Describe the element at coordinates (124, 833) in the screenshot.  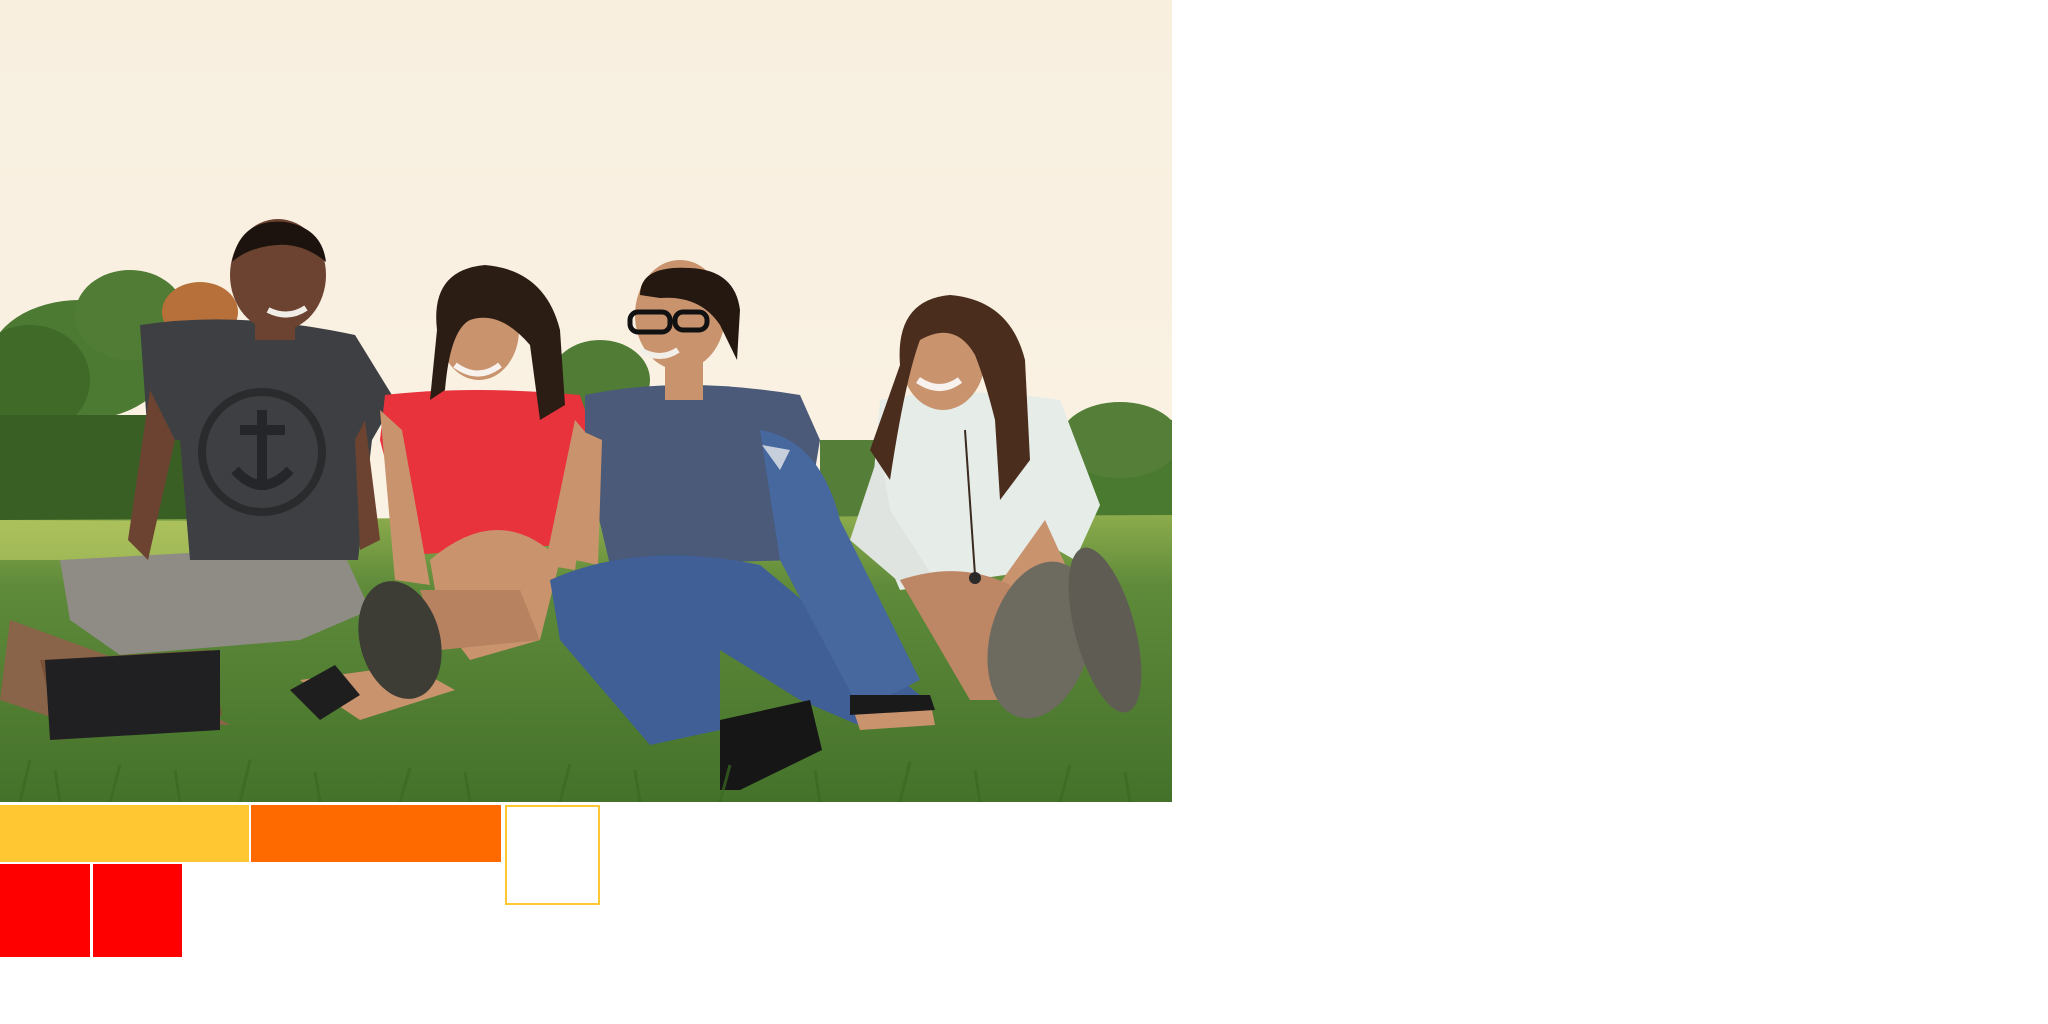
I see `yellow-block` at that location.